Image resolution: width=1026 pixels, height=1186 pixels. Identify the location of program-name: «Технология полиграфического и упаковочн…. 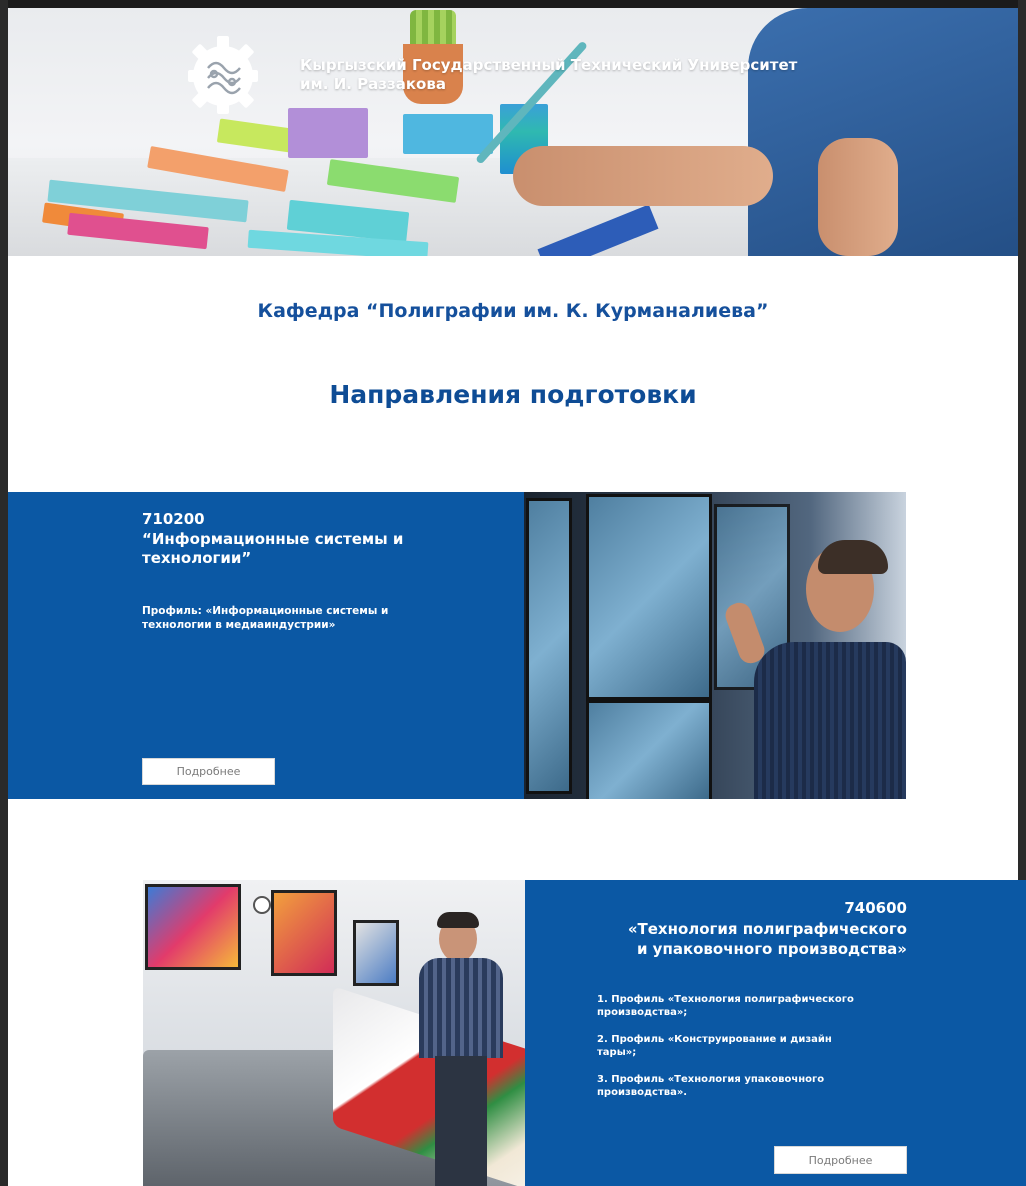
(707, 939).